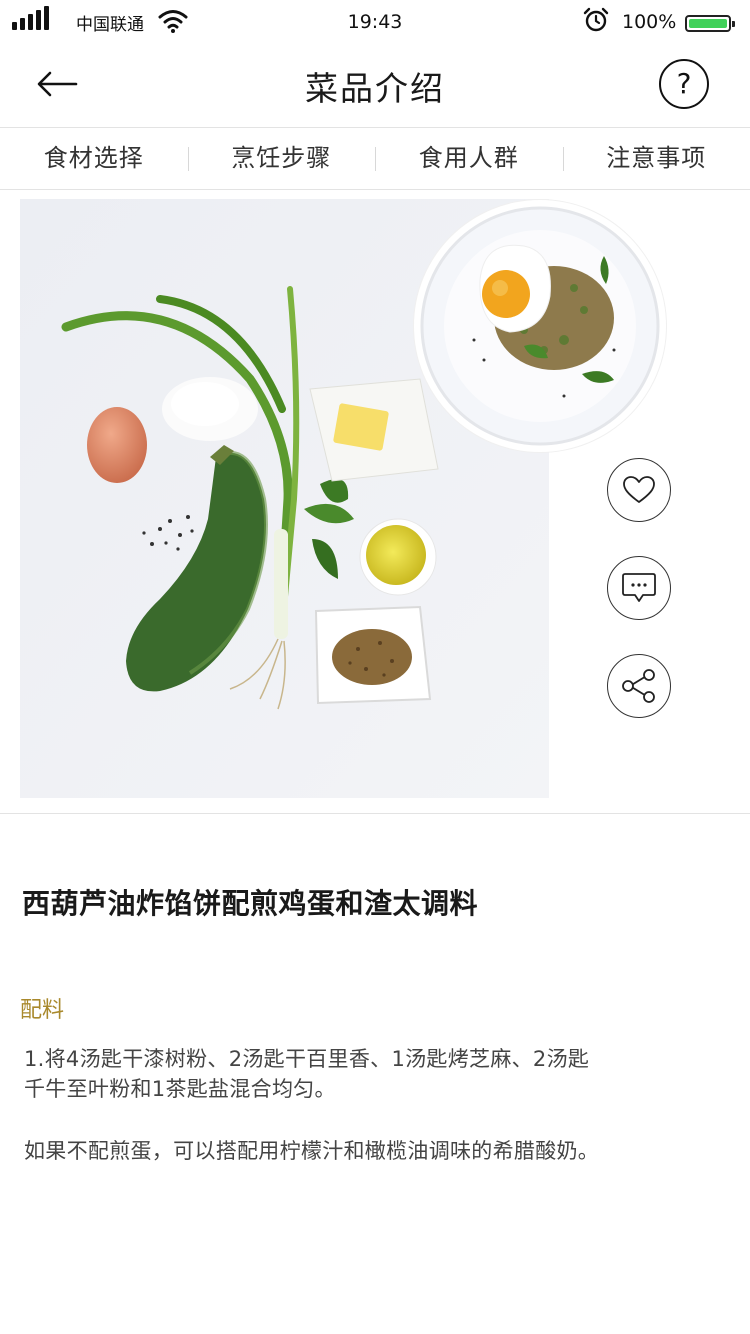 This screenshot has width=750, height=1334. I want to click on tip-paragraph: 如果不配煎蛋，可以搭配用柠檬汁和橄榄油调味的希腊酸奶。, so click(312, 1151).